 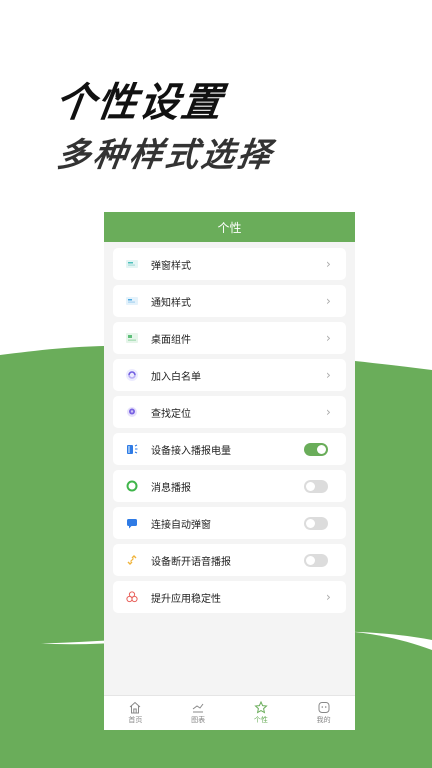 What do you see at coordinates (260, 720) in the screenshot?
I see `tab-label: 个性` at bounding box center [260, 720].